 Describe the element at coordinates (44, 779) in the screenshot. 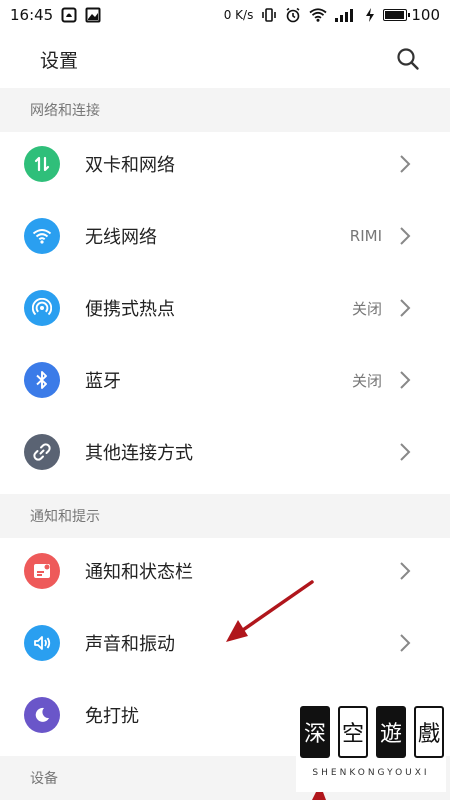

I see `section-title: 设备` at that location.